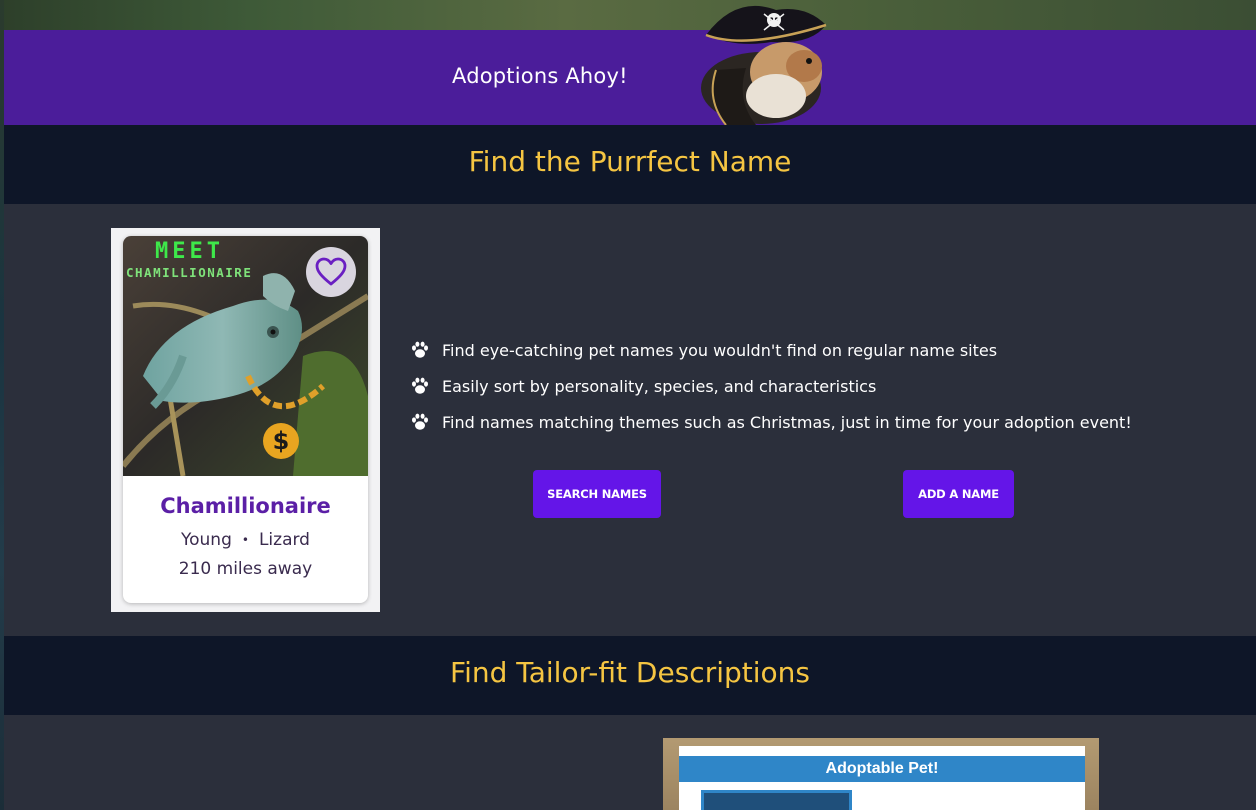 Image resolution: width=1256 pixels, height=810 pixels. Describe the element at coordinates (284, 540) in the screenshot. I see `pet-species: Lizard` at that location.